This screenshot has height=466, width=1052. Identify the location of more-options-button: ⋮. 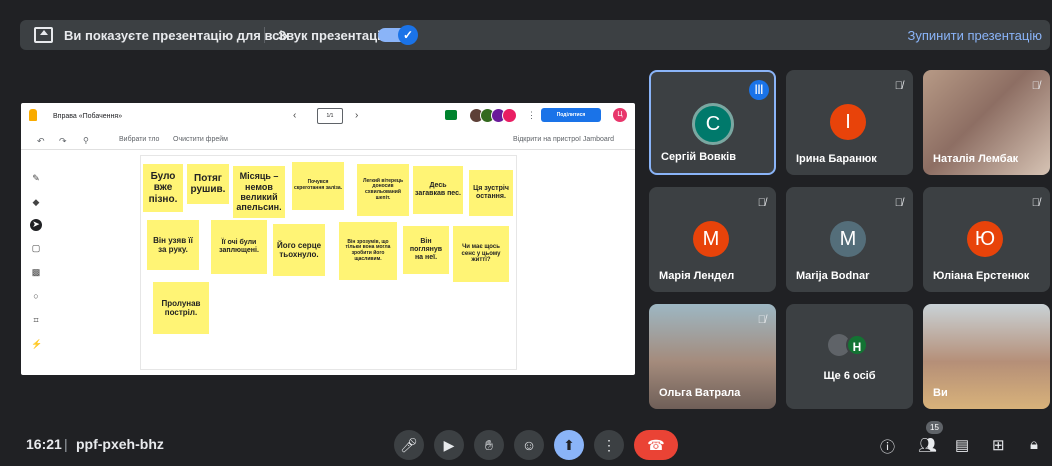
(609, 445).